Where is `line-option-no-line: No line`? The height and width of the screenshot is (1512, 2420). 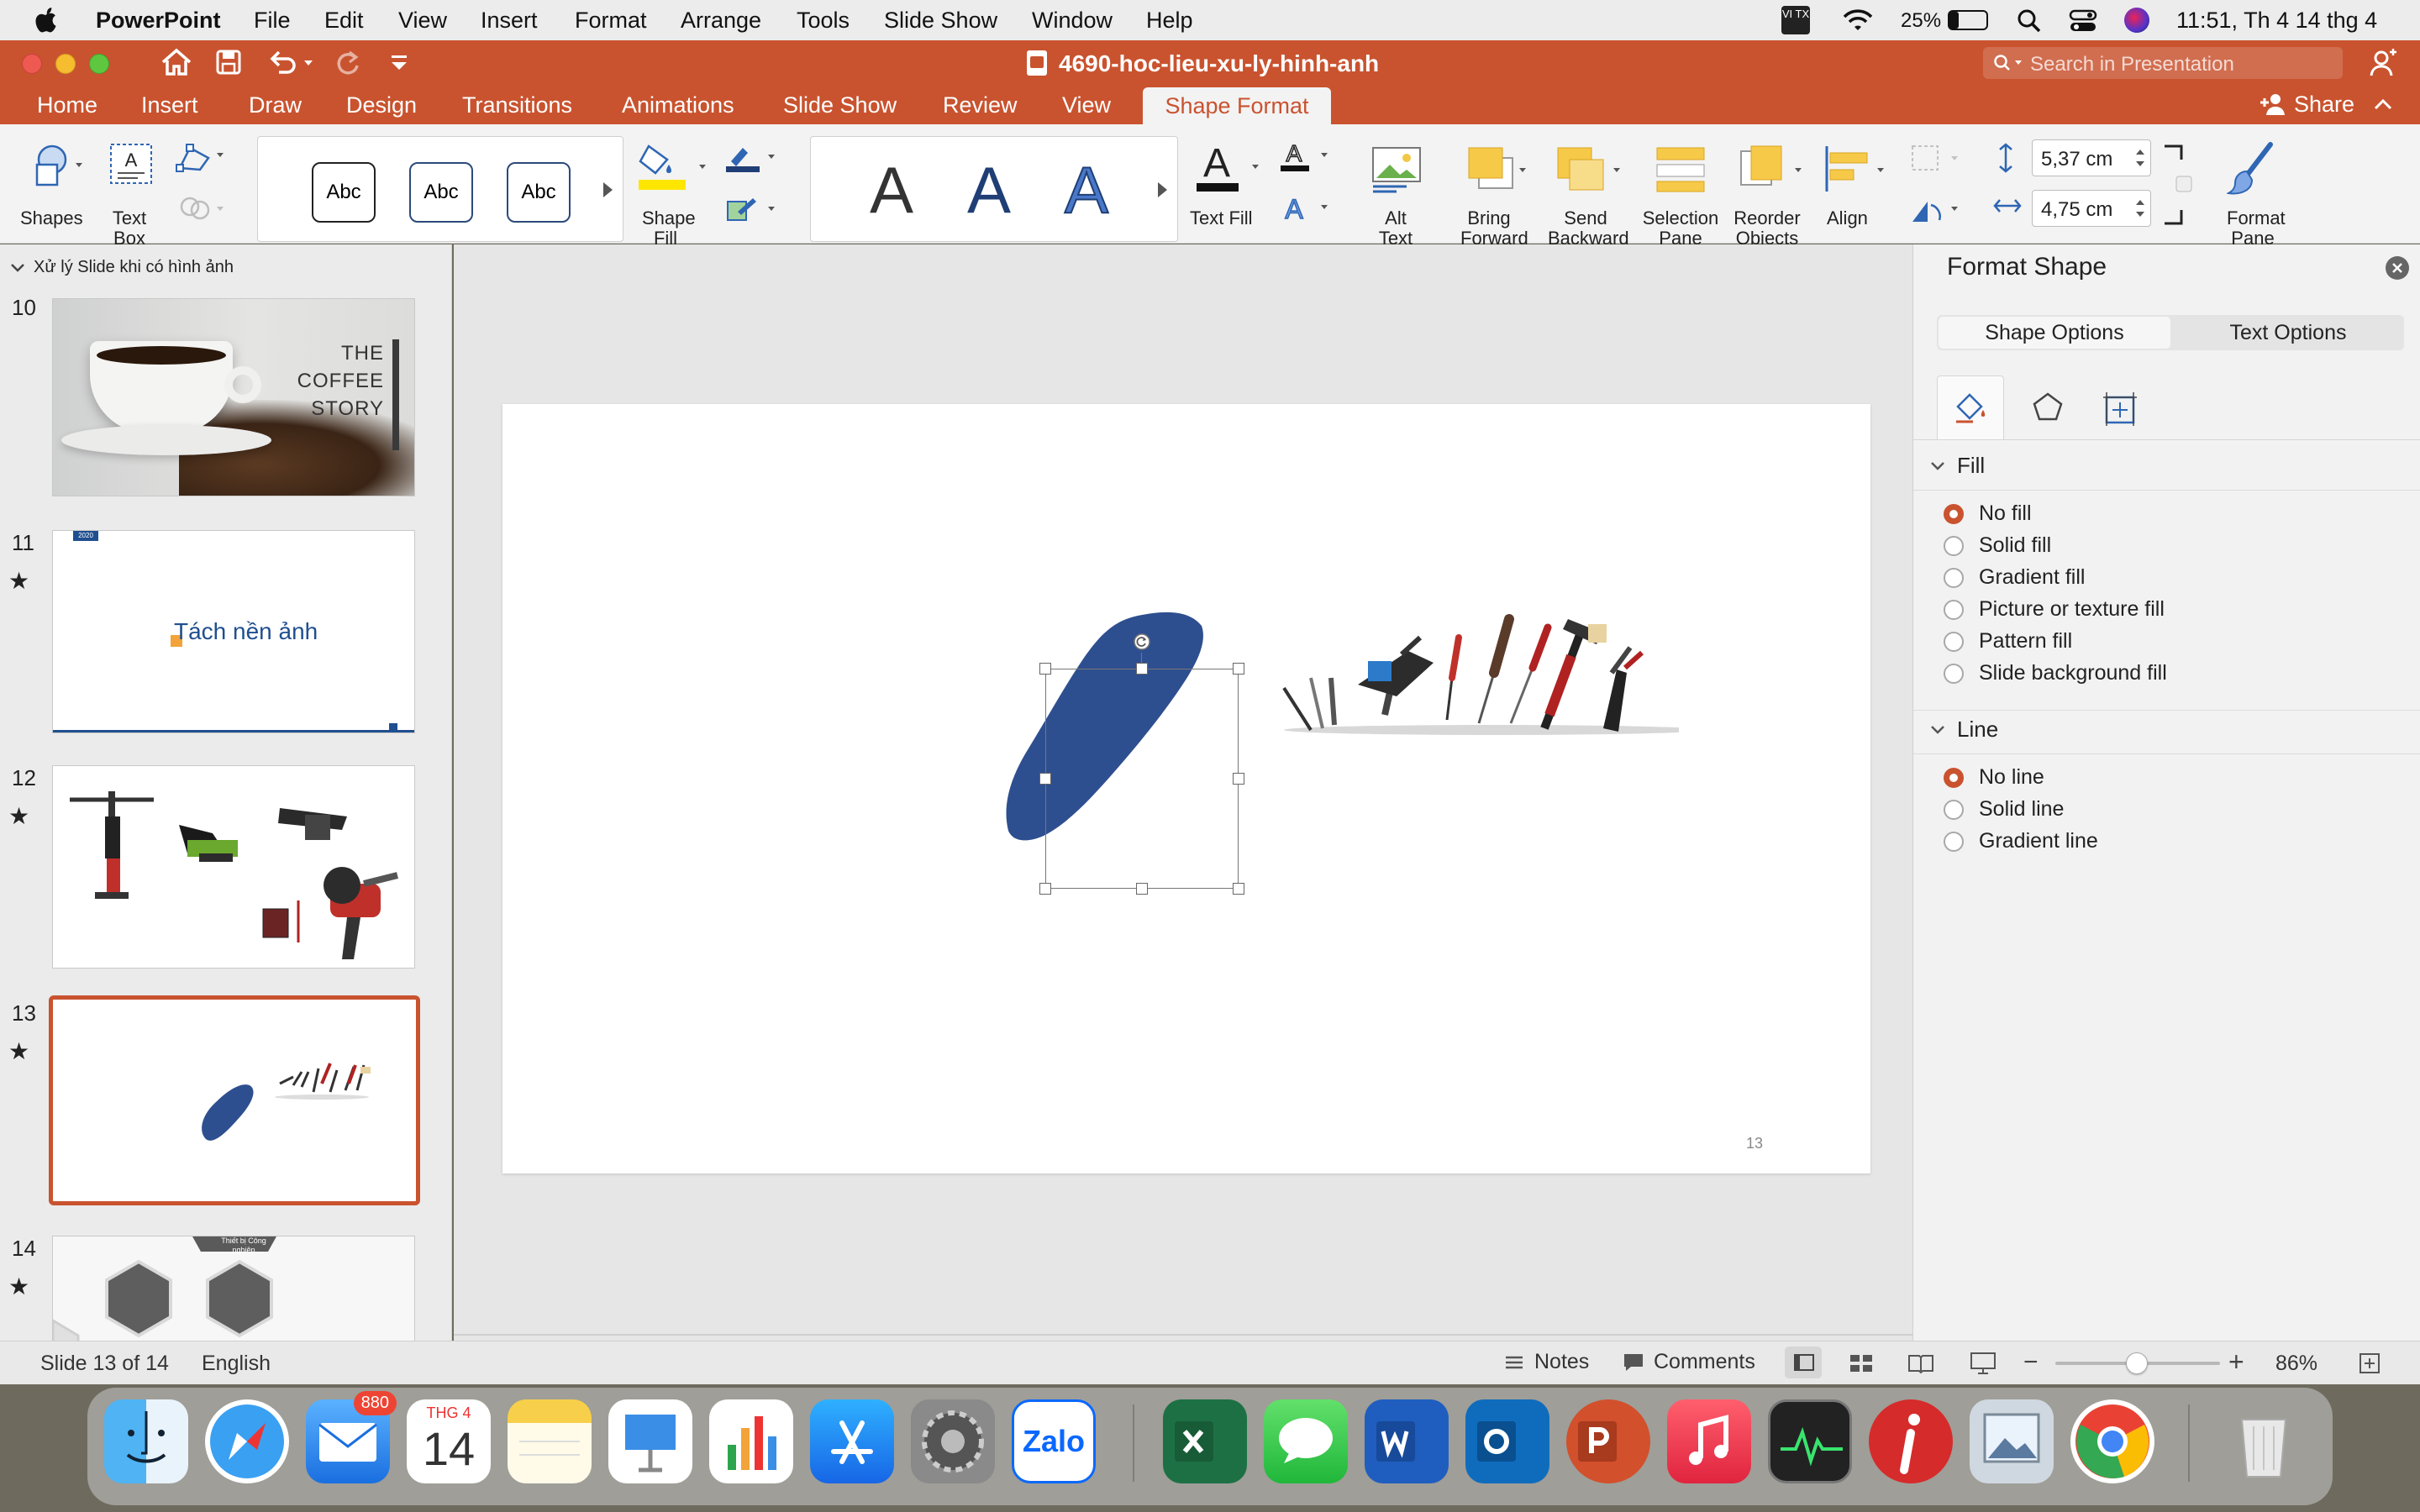
line-option-no-line: No line is located at coordinates (1994, 777).